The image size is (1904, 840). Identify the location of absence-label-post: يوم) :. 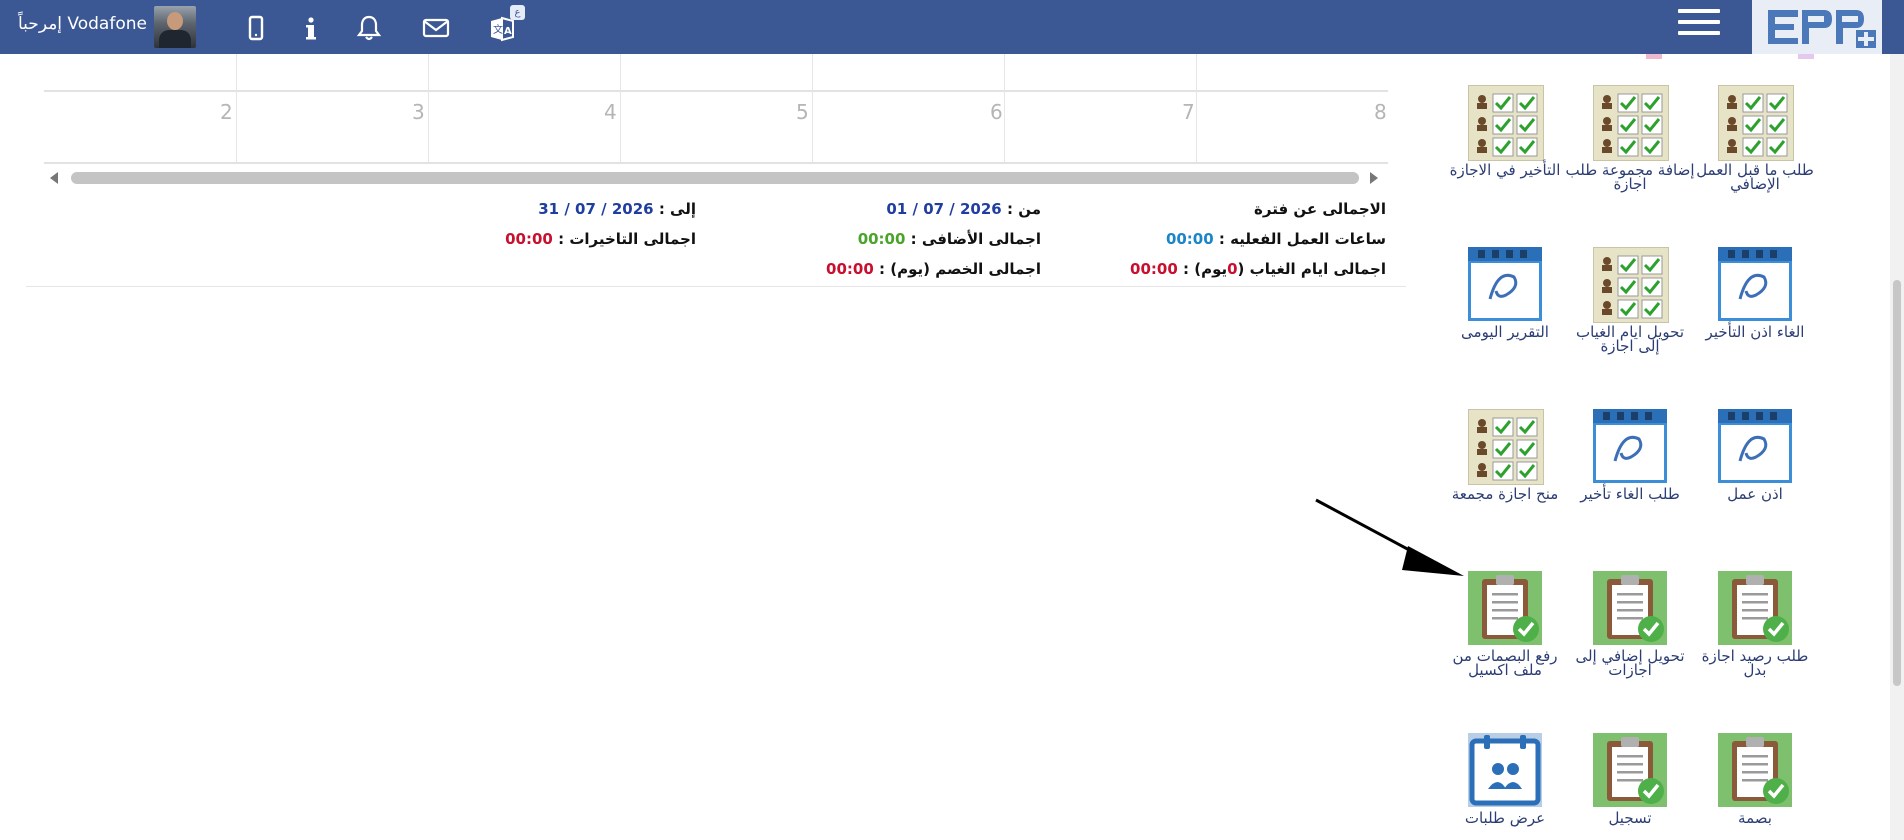
(1205, 269).